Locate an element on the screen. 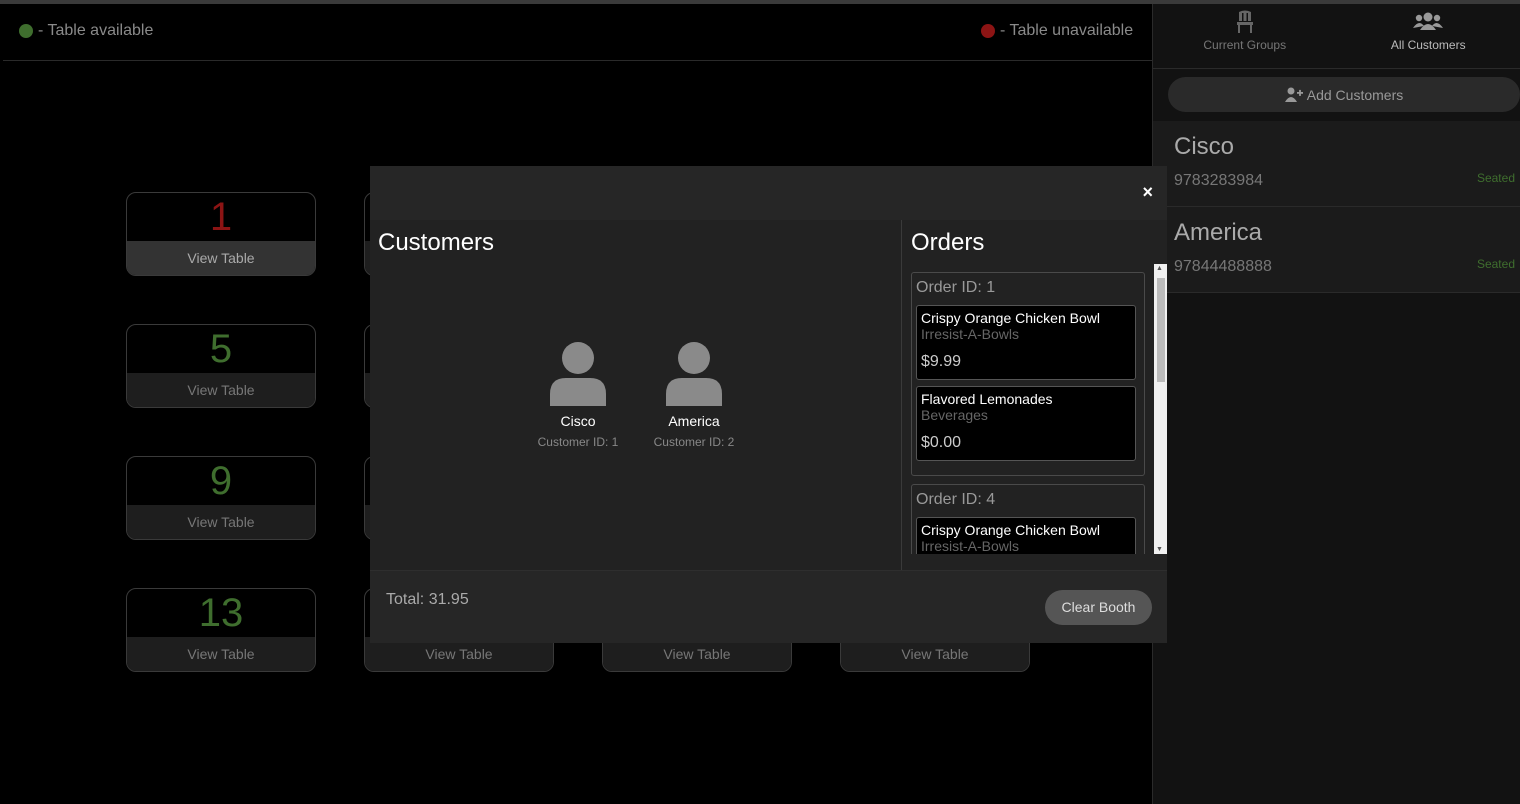 The height and width of the screenshot is (804, 1520). order-item: Flavored Lemonades Beverages $0.00 is located at coordinates (1026, 423).